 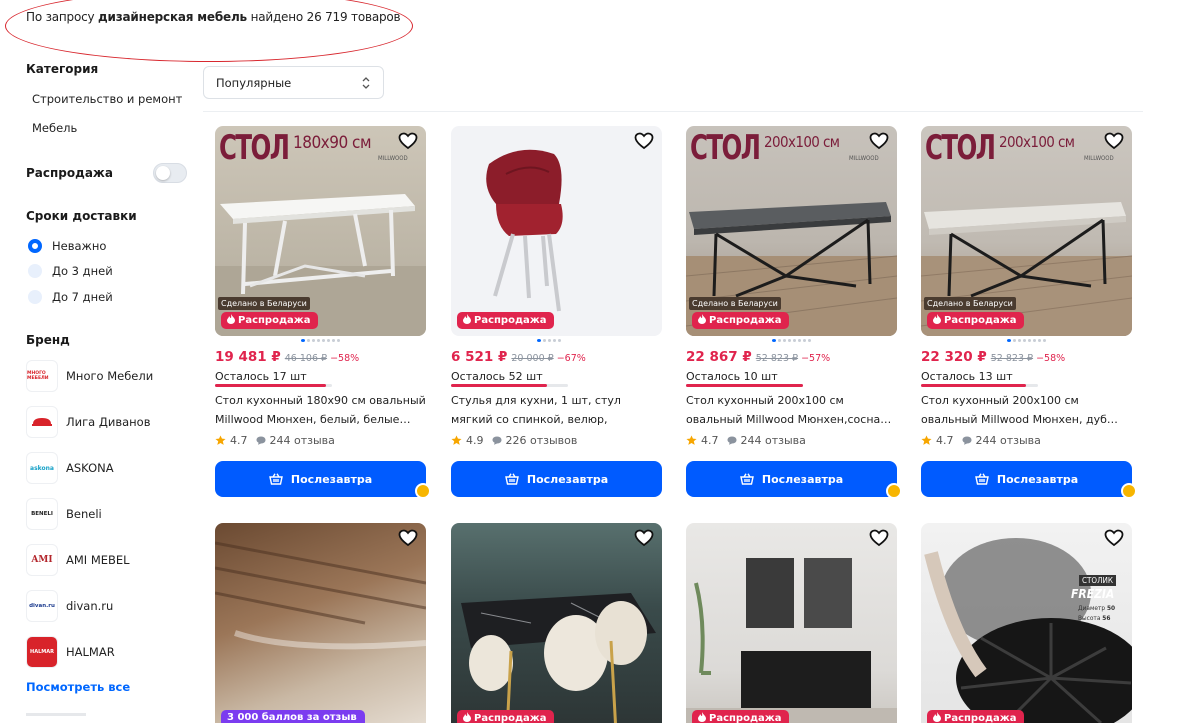 I want to click on delivery-option-7days: До 7 дней, so click(x=70, y=297).